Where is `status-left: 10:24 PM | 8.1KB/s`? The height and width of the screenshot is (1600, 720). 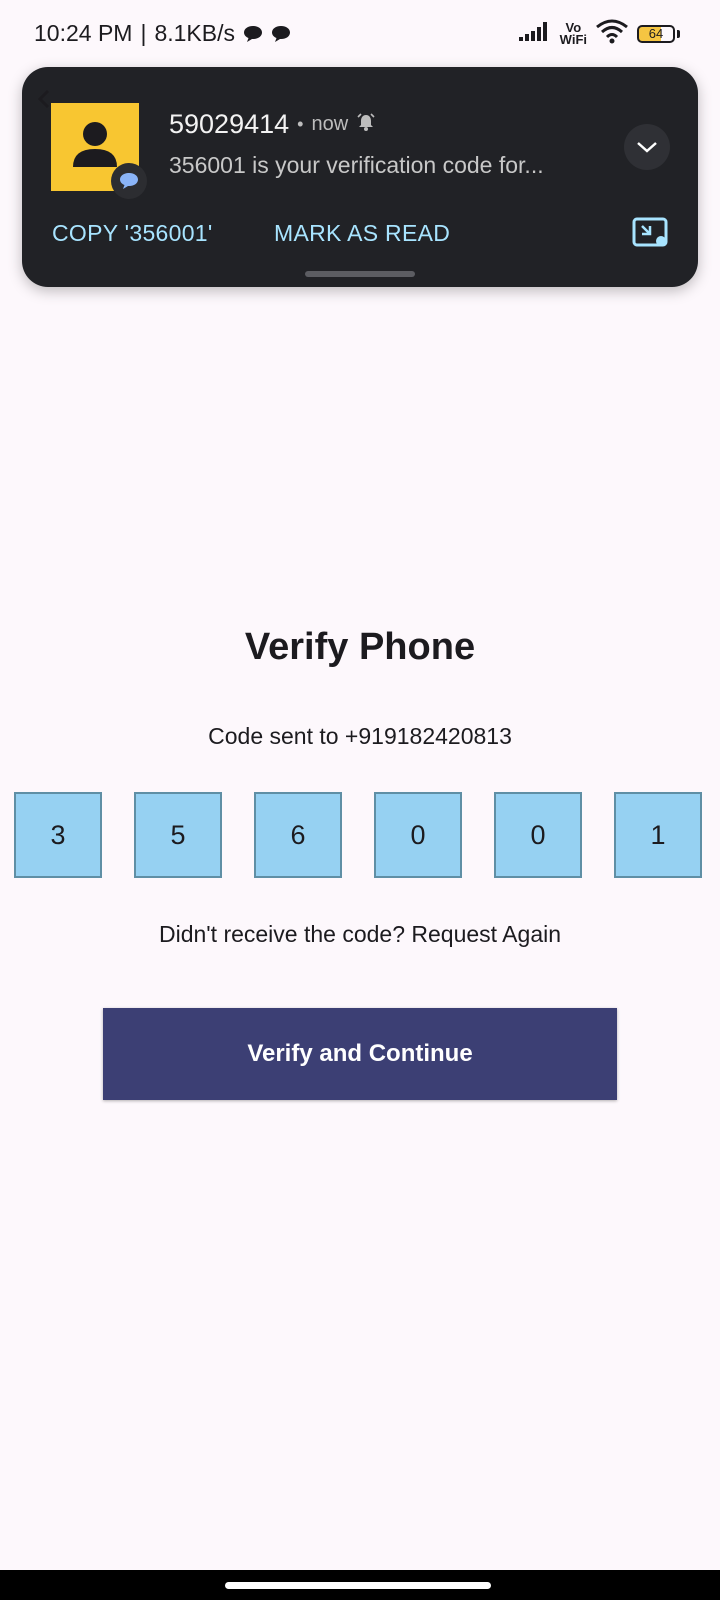
status-left: 10:24 PM | 8.1KB/s is located at coordinates (162, 33).